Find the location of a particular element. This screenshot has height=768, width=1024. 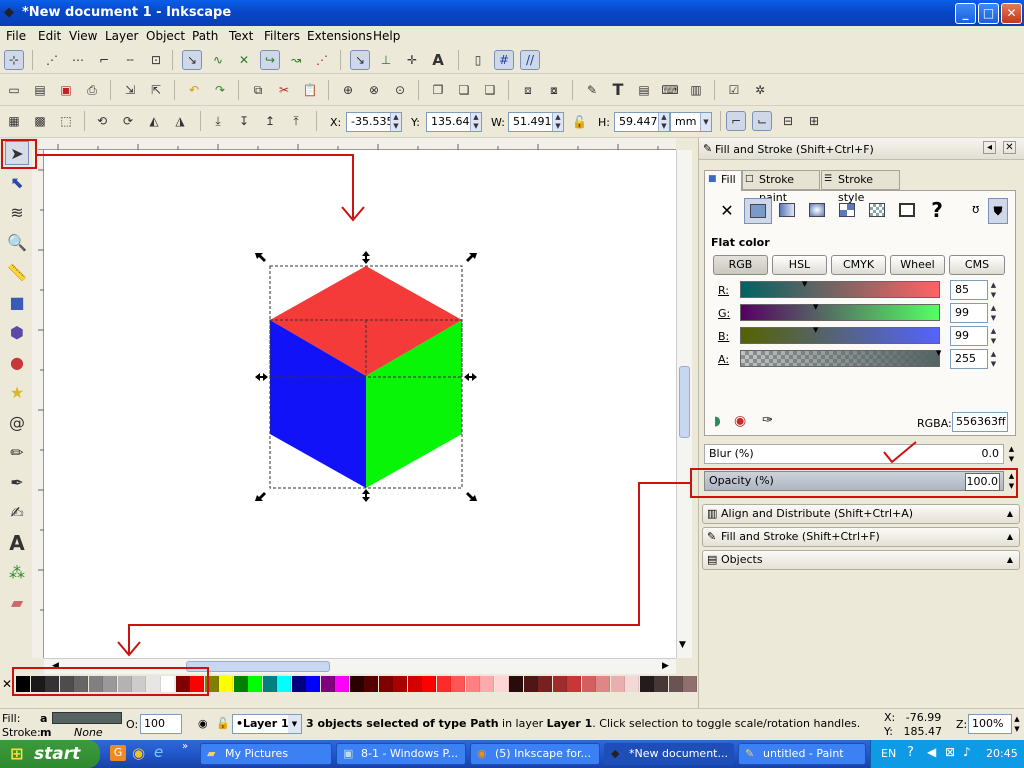

chevron-down-icon: ▼ is located at coordinates (705, 122).